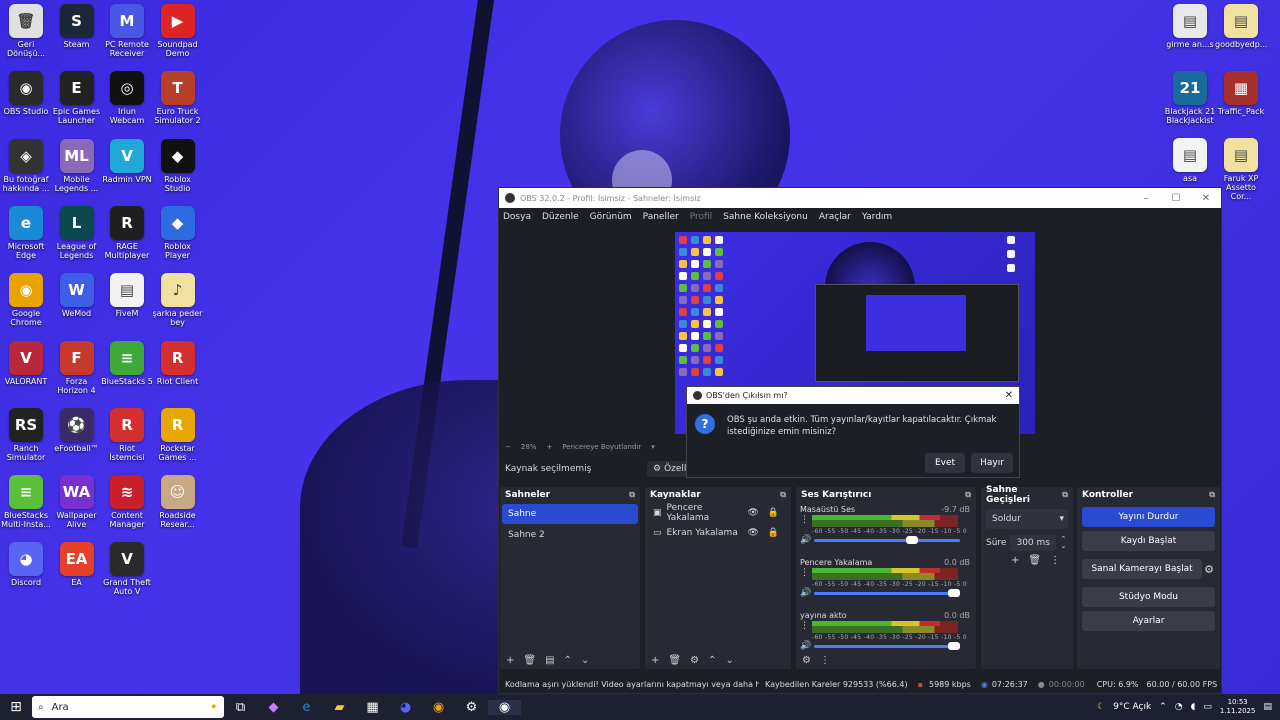 This screenshot has width=1280, height=720. Describe the element at coordinates (601, 447) in the screenshot. I see `zoom-mode: Pencereye Boyutlandır` at that location.